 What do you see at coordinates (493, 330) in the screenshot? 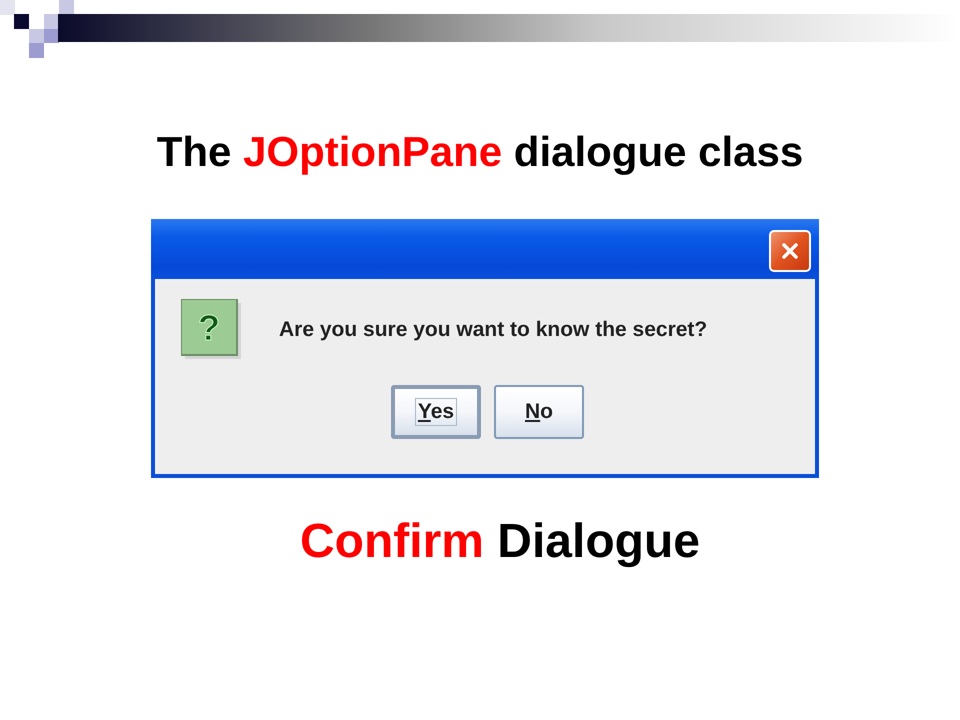
I see `dialog-message: Are you sure you want to know the secret?` at bounding box center [493, 330].